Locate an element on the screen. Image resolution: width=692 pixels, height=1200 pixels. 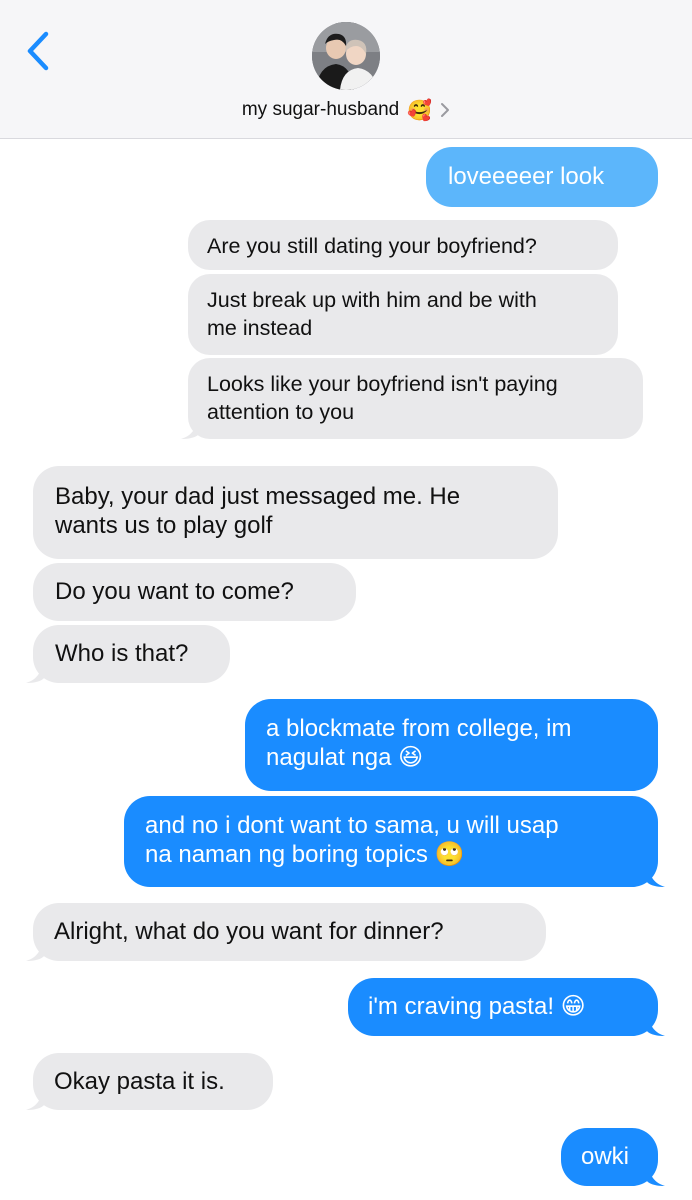
message-text: Who is that? is located at coordinates (122, 653).